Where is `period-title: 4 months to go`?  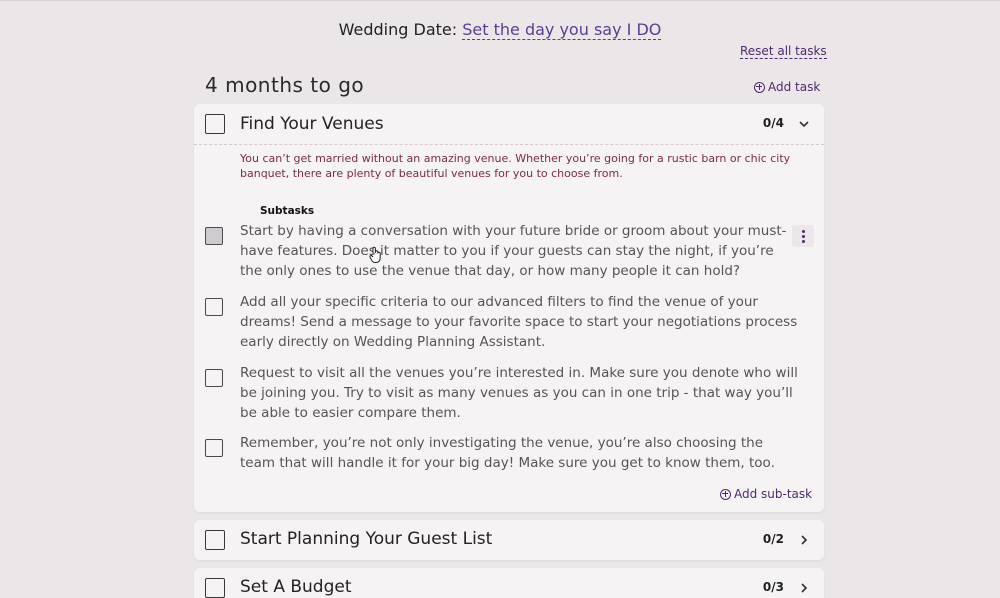 period-title: 4 months to go is located at coordinates (285, 85).